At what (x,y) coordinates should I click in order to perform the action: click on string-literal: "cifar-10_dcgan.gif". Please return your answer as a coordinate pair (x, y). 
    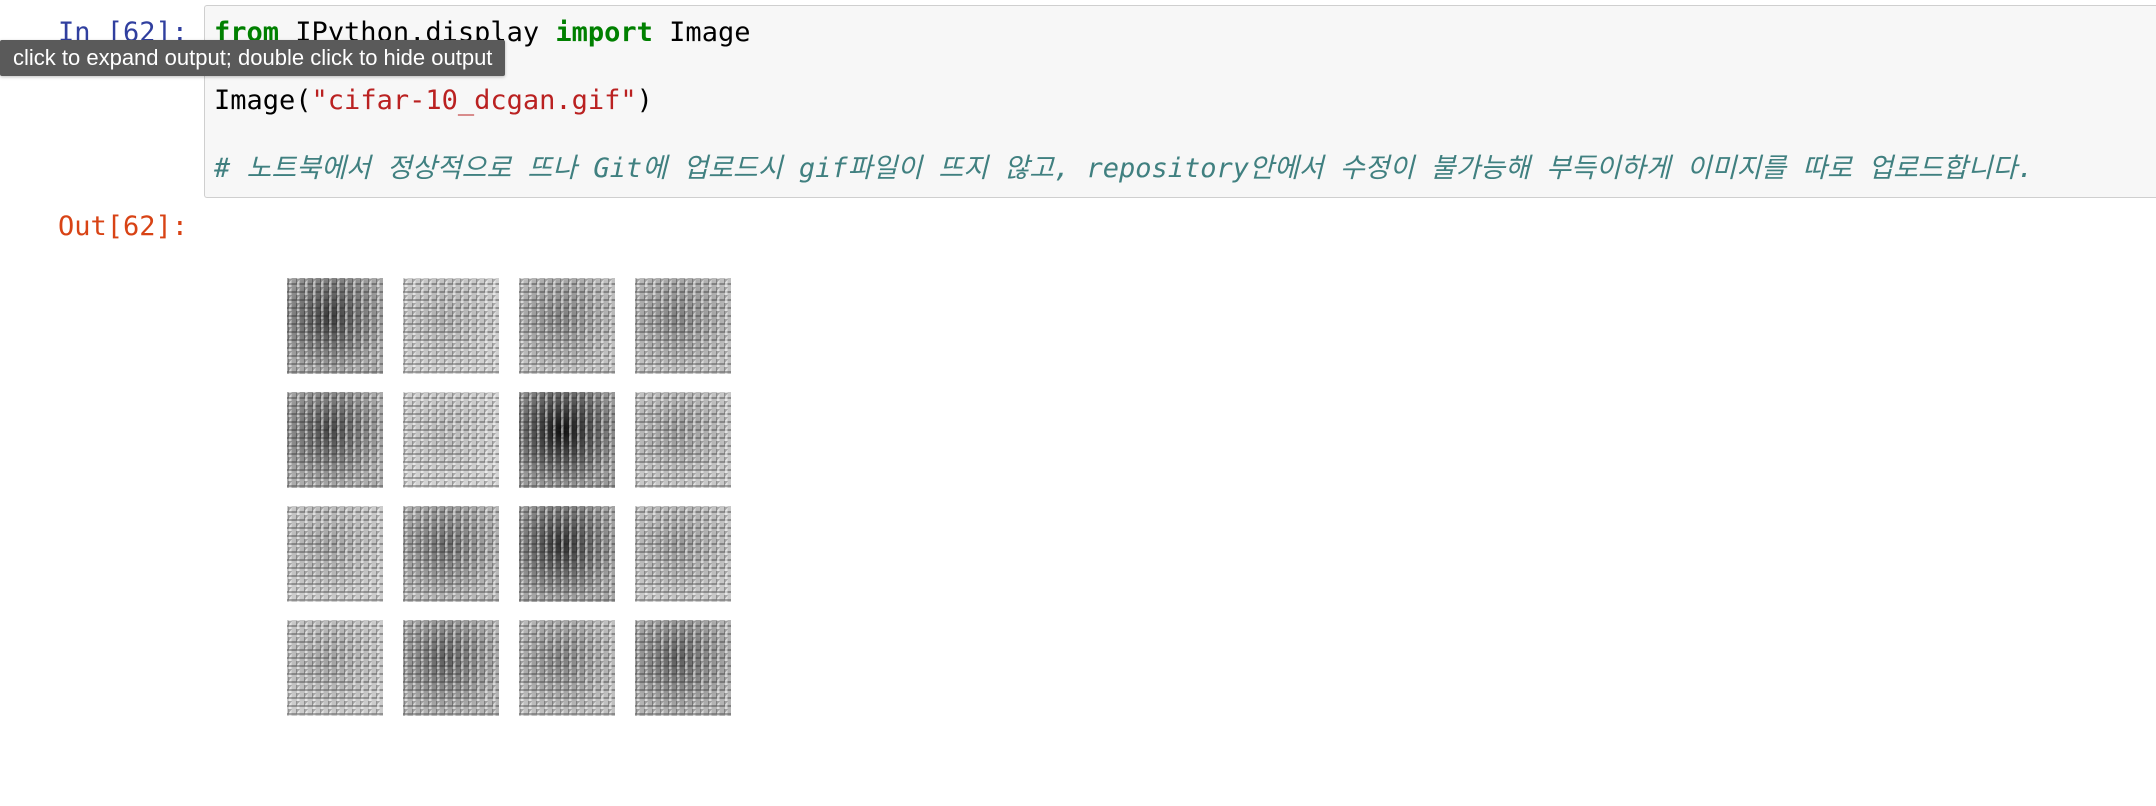
    Looking at the image, I should click on (474, 100).